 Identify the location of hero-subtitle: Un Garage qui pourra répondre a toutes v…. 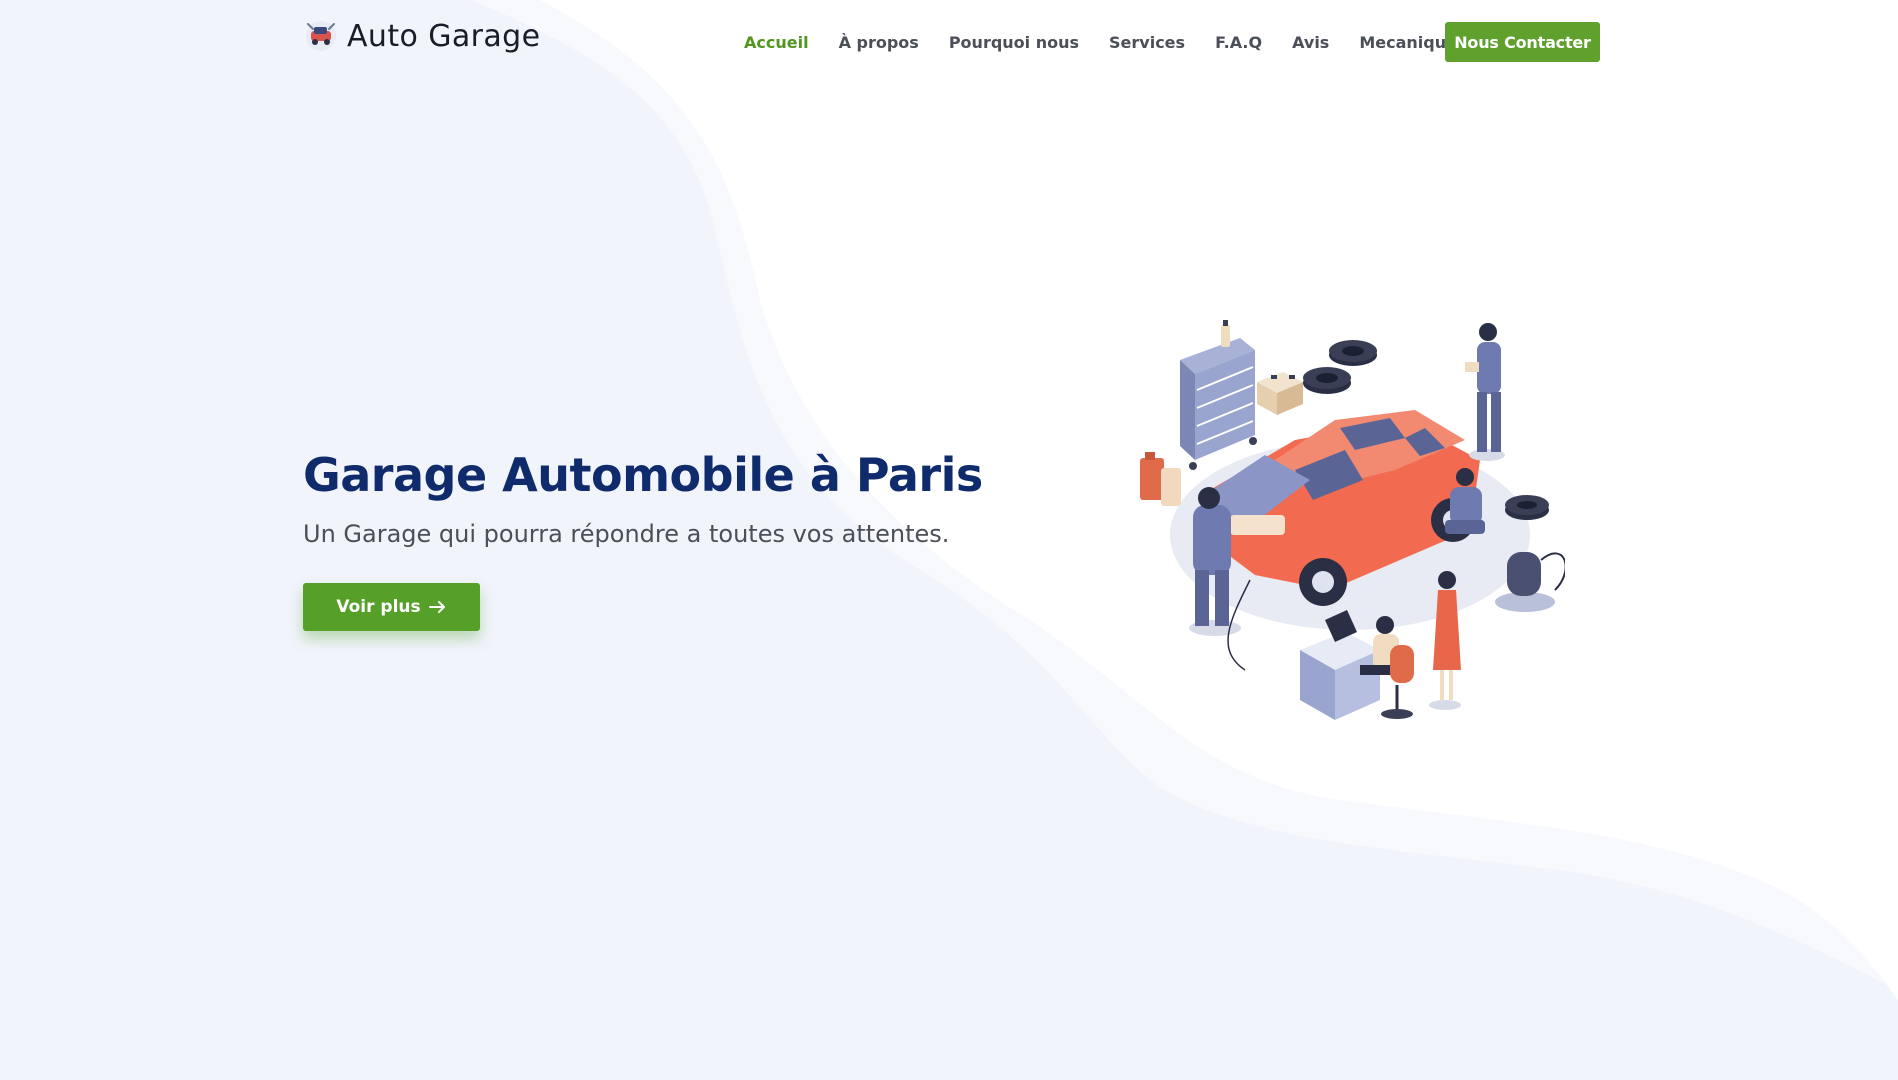
(626, 534).